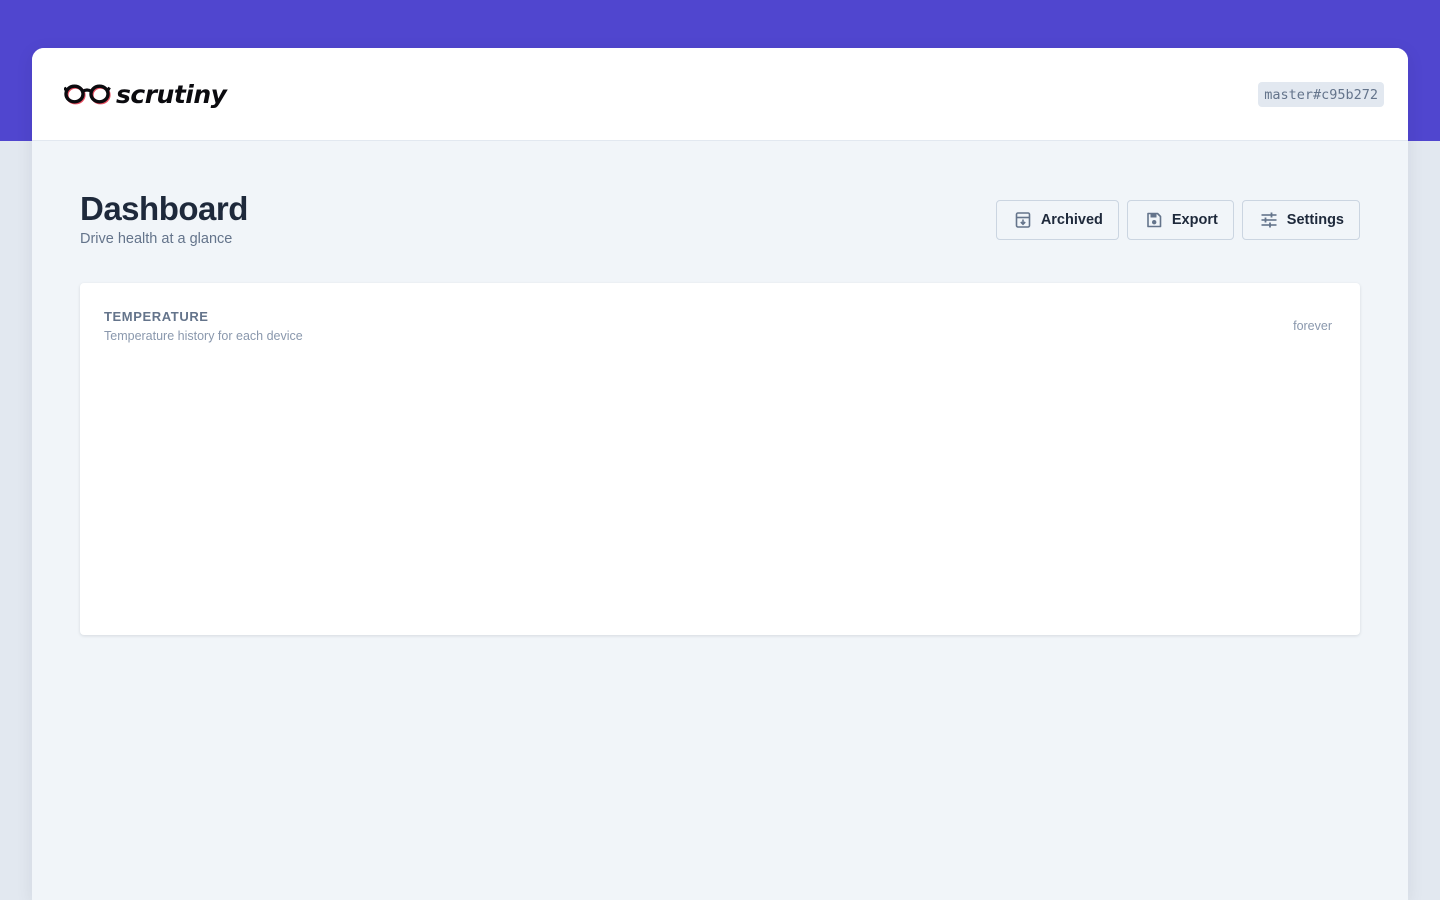  Describe the element at coordinates (1315, 220) in the screenshot. I see `settings-button-label: Settings` at that location.